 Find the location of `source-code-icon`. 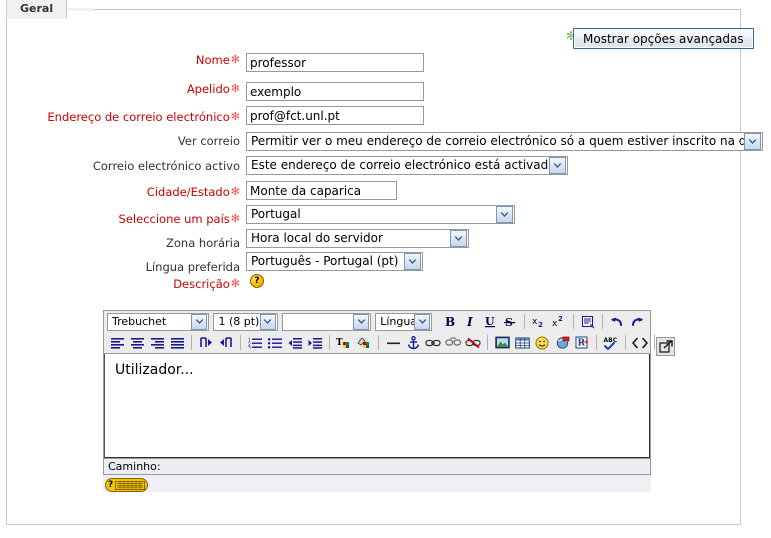

source-code-icon is located at coordinates (640, 342).